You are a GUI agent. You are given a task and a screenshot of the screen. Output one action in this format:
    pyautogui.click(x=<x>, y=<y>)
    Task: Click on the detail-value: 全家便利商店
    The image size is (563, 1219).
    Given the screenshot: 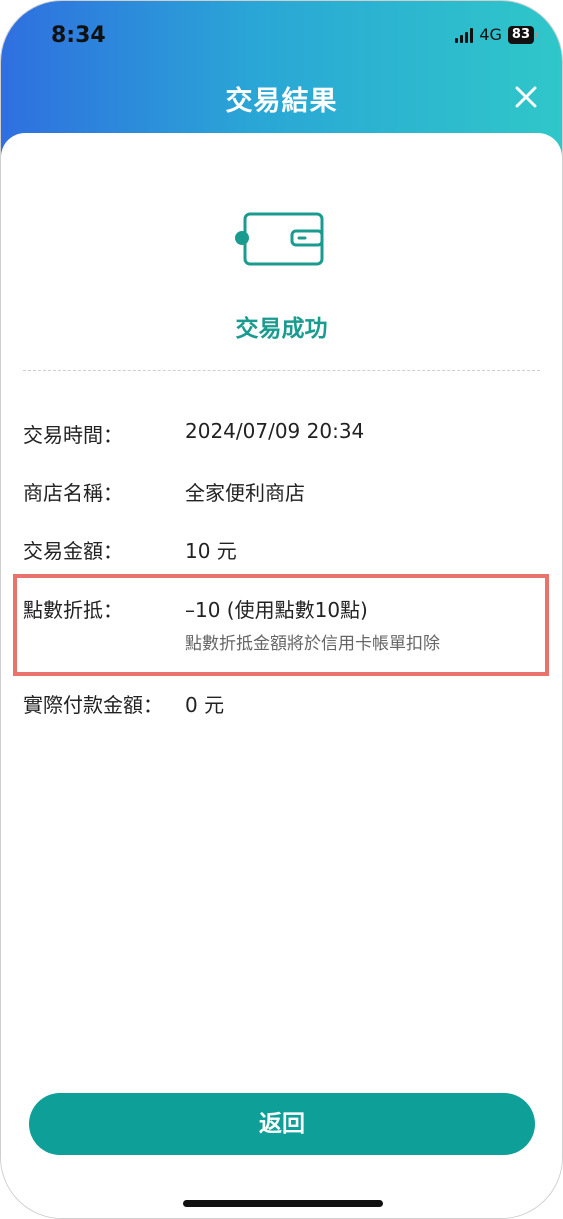 What is the action you would take?
    pyautogui.click(x=245, y=493)
    